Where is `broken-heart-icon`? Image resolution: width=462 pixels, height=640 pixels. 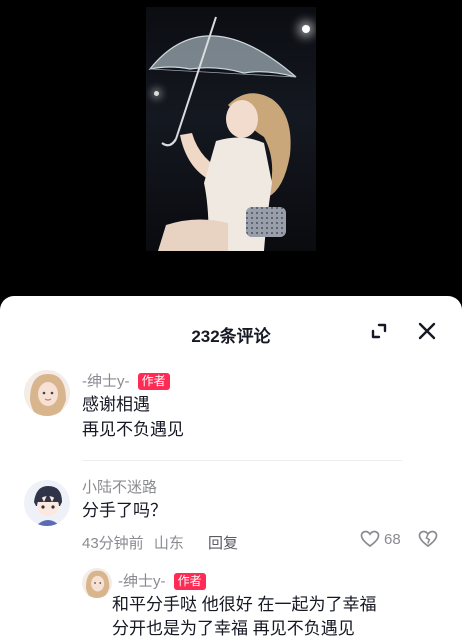 broken-heart-icon is located at coordinates (428, 539).